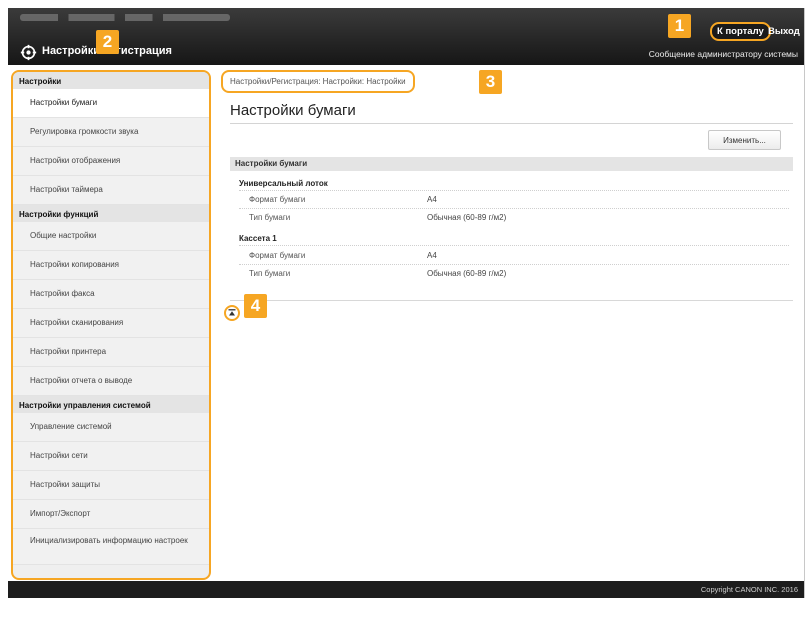 This screenshot has height=628, width=808. Describe the element at coordinates (111, 427) in the screenshot. I see `sidebar-item-system-management: Управление системой` at that location.